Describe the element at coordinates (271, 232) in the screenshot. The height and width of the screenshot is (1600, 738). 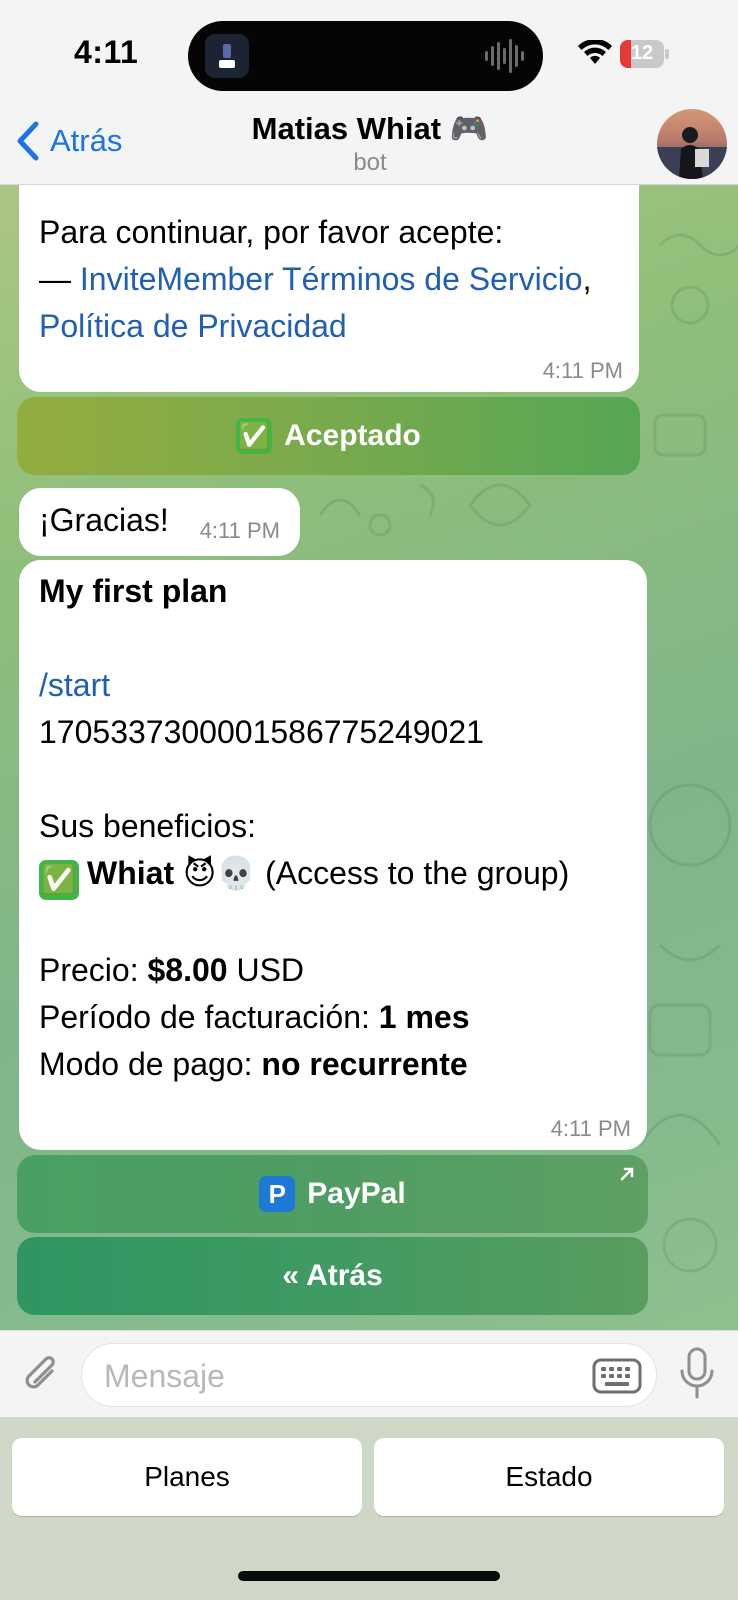
I see `terms-line: Para continuar, por favor acepte:` at that location.